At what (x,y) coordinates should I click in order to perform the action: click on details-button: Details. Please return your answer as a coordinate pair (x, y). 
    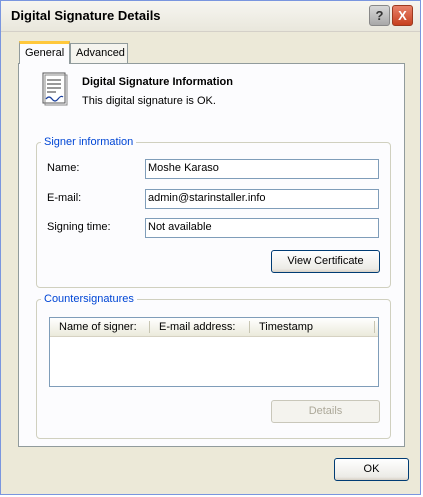
    Looking at the image, I should click on (325, 411).